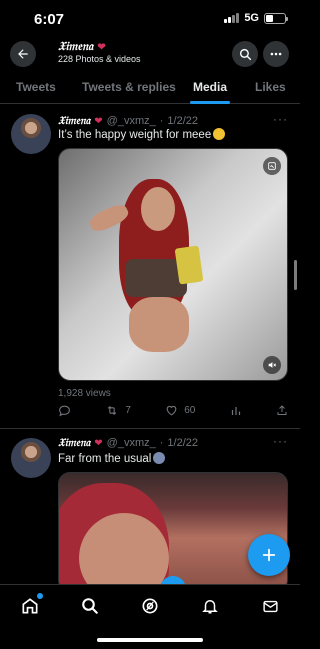  I want to click on nav-home, so click(31, 605).